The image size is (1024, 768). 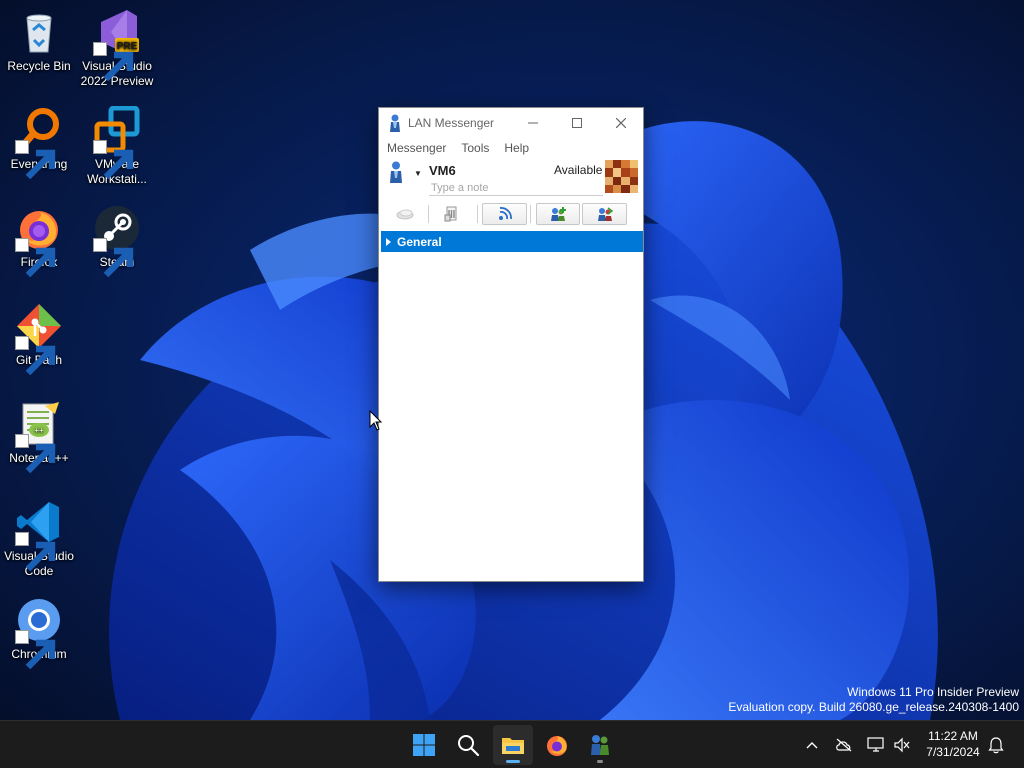 I want to click on window-title: LAN Messenger, so click(x=451, y=123).